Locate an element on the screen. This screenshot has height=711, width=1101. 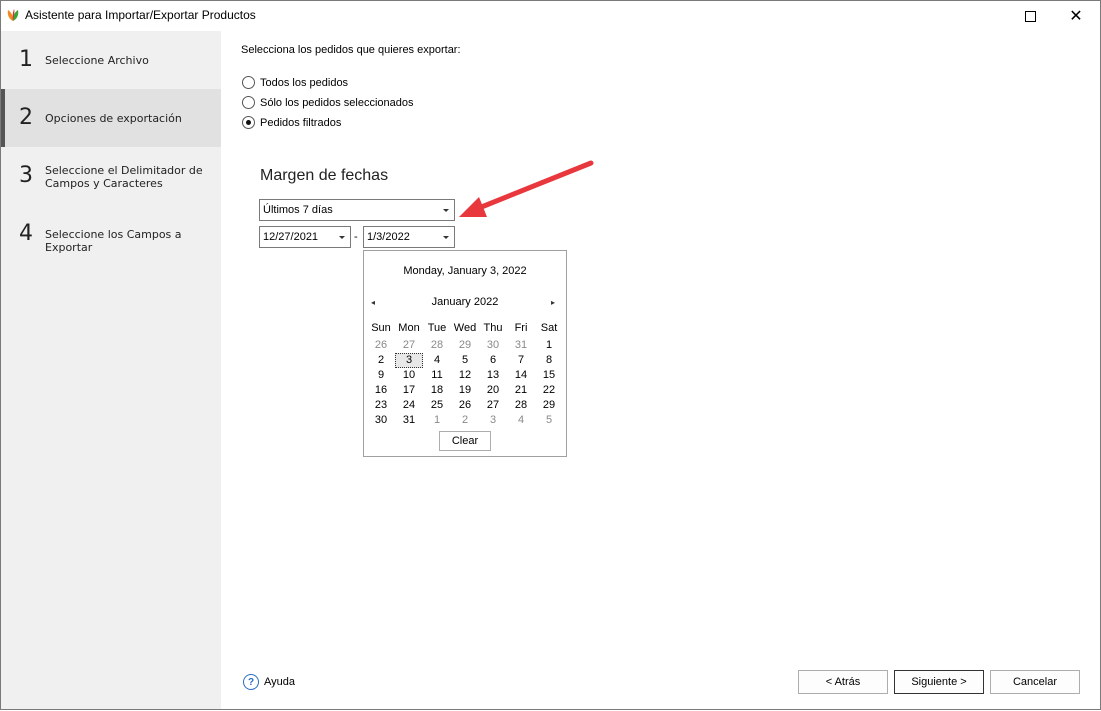
step-fields: 4 Seleccione los Campos a Exportar is located at coordinates (111, 236).